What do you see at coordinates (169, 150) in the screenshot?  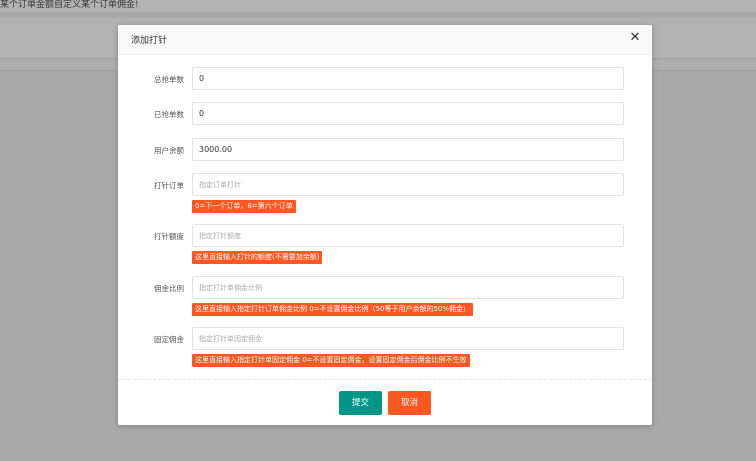 I see `field-label: 用户余额` at bounding box center [169, 150].